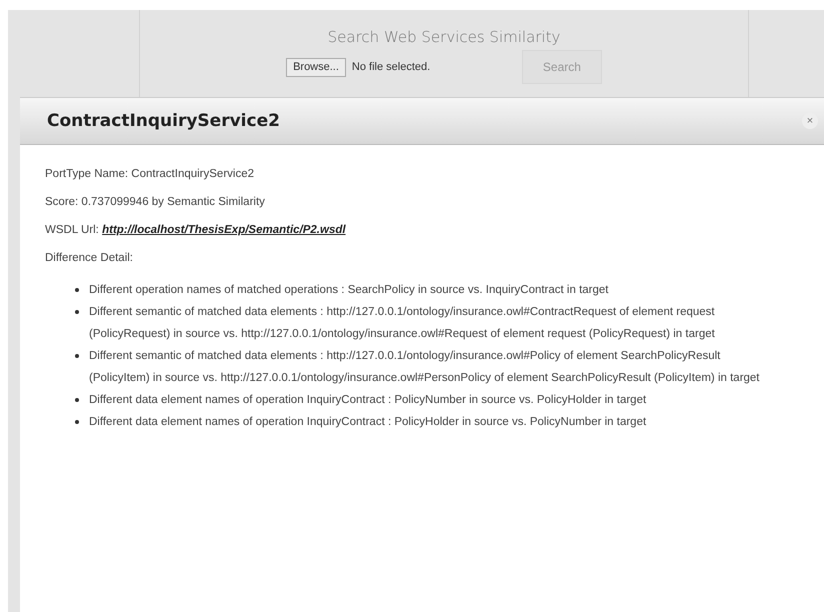 The width and height of the screenshot is (824, 612). Describe the element at coordinates (402, 323) in the screenshot. I see `difference-item: Different semantic of matched data elements : http://127.0.0.1/ontology/insurance.owl#ContractRequest of element request (PolicyRequest) in source vs. http://127.0.0.1/ontology/insurance.owl#Request of element request (PolicyRequest) in target` at that location.